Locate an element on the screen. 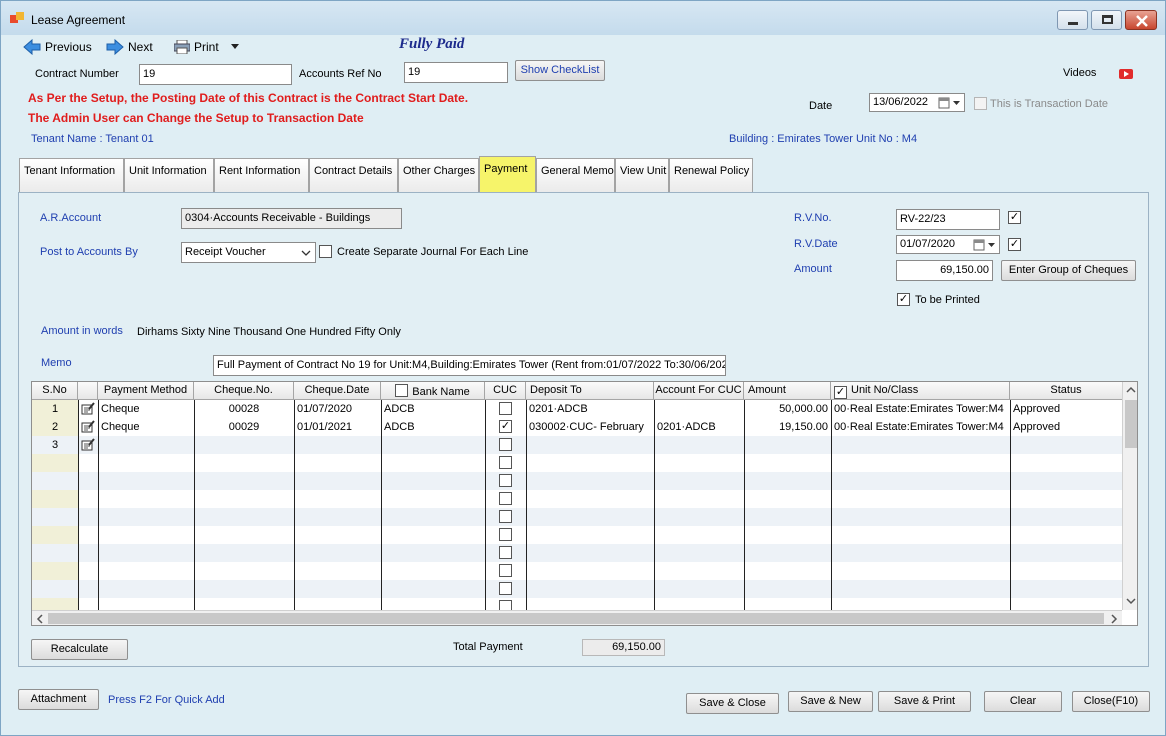 The image size is (1166, 736). accounts-ref-field: 19 is located at coordinates (456, 72).